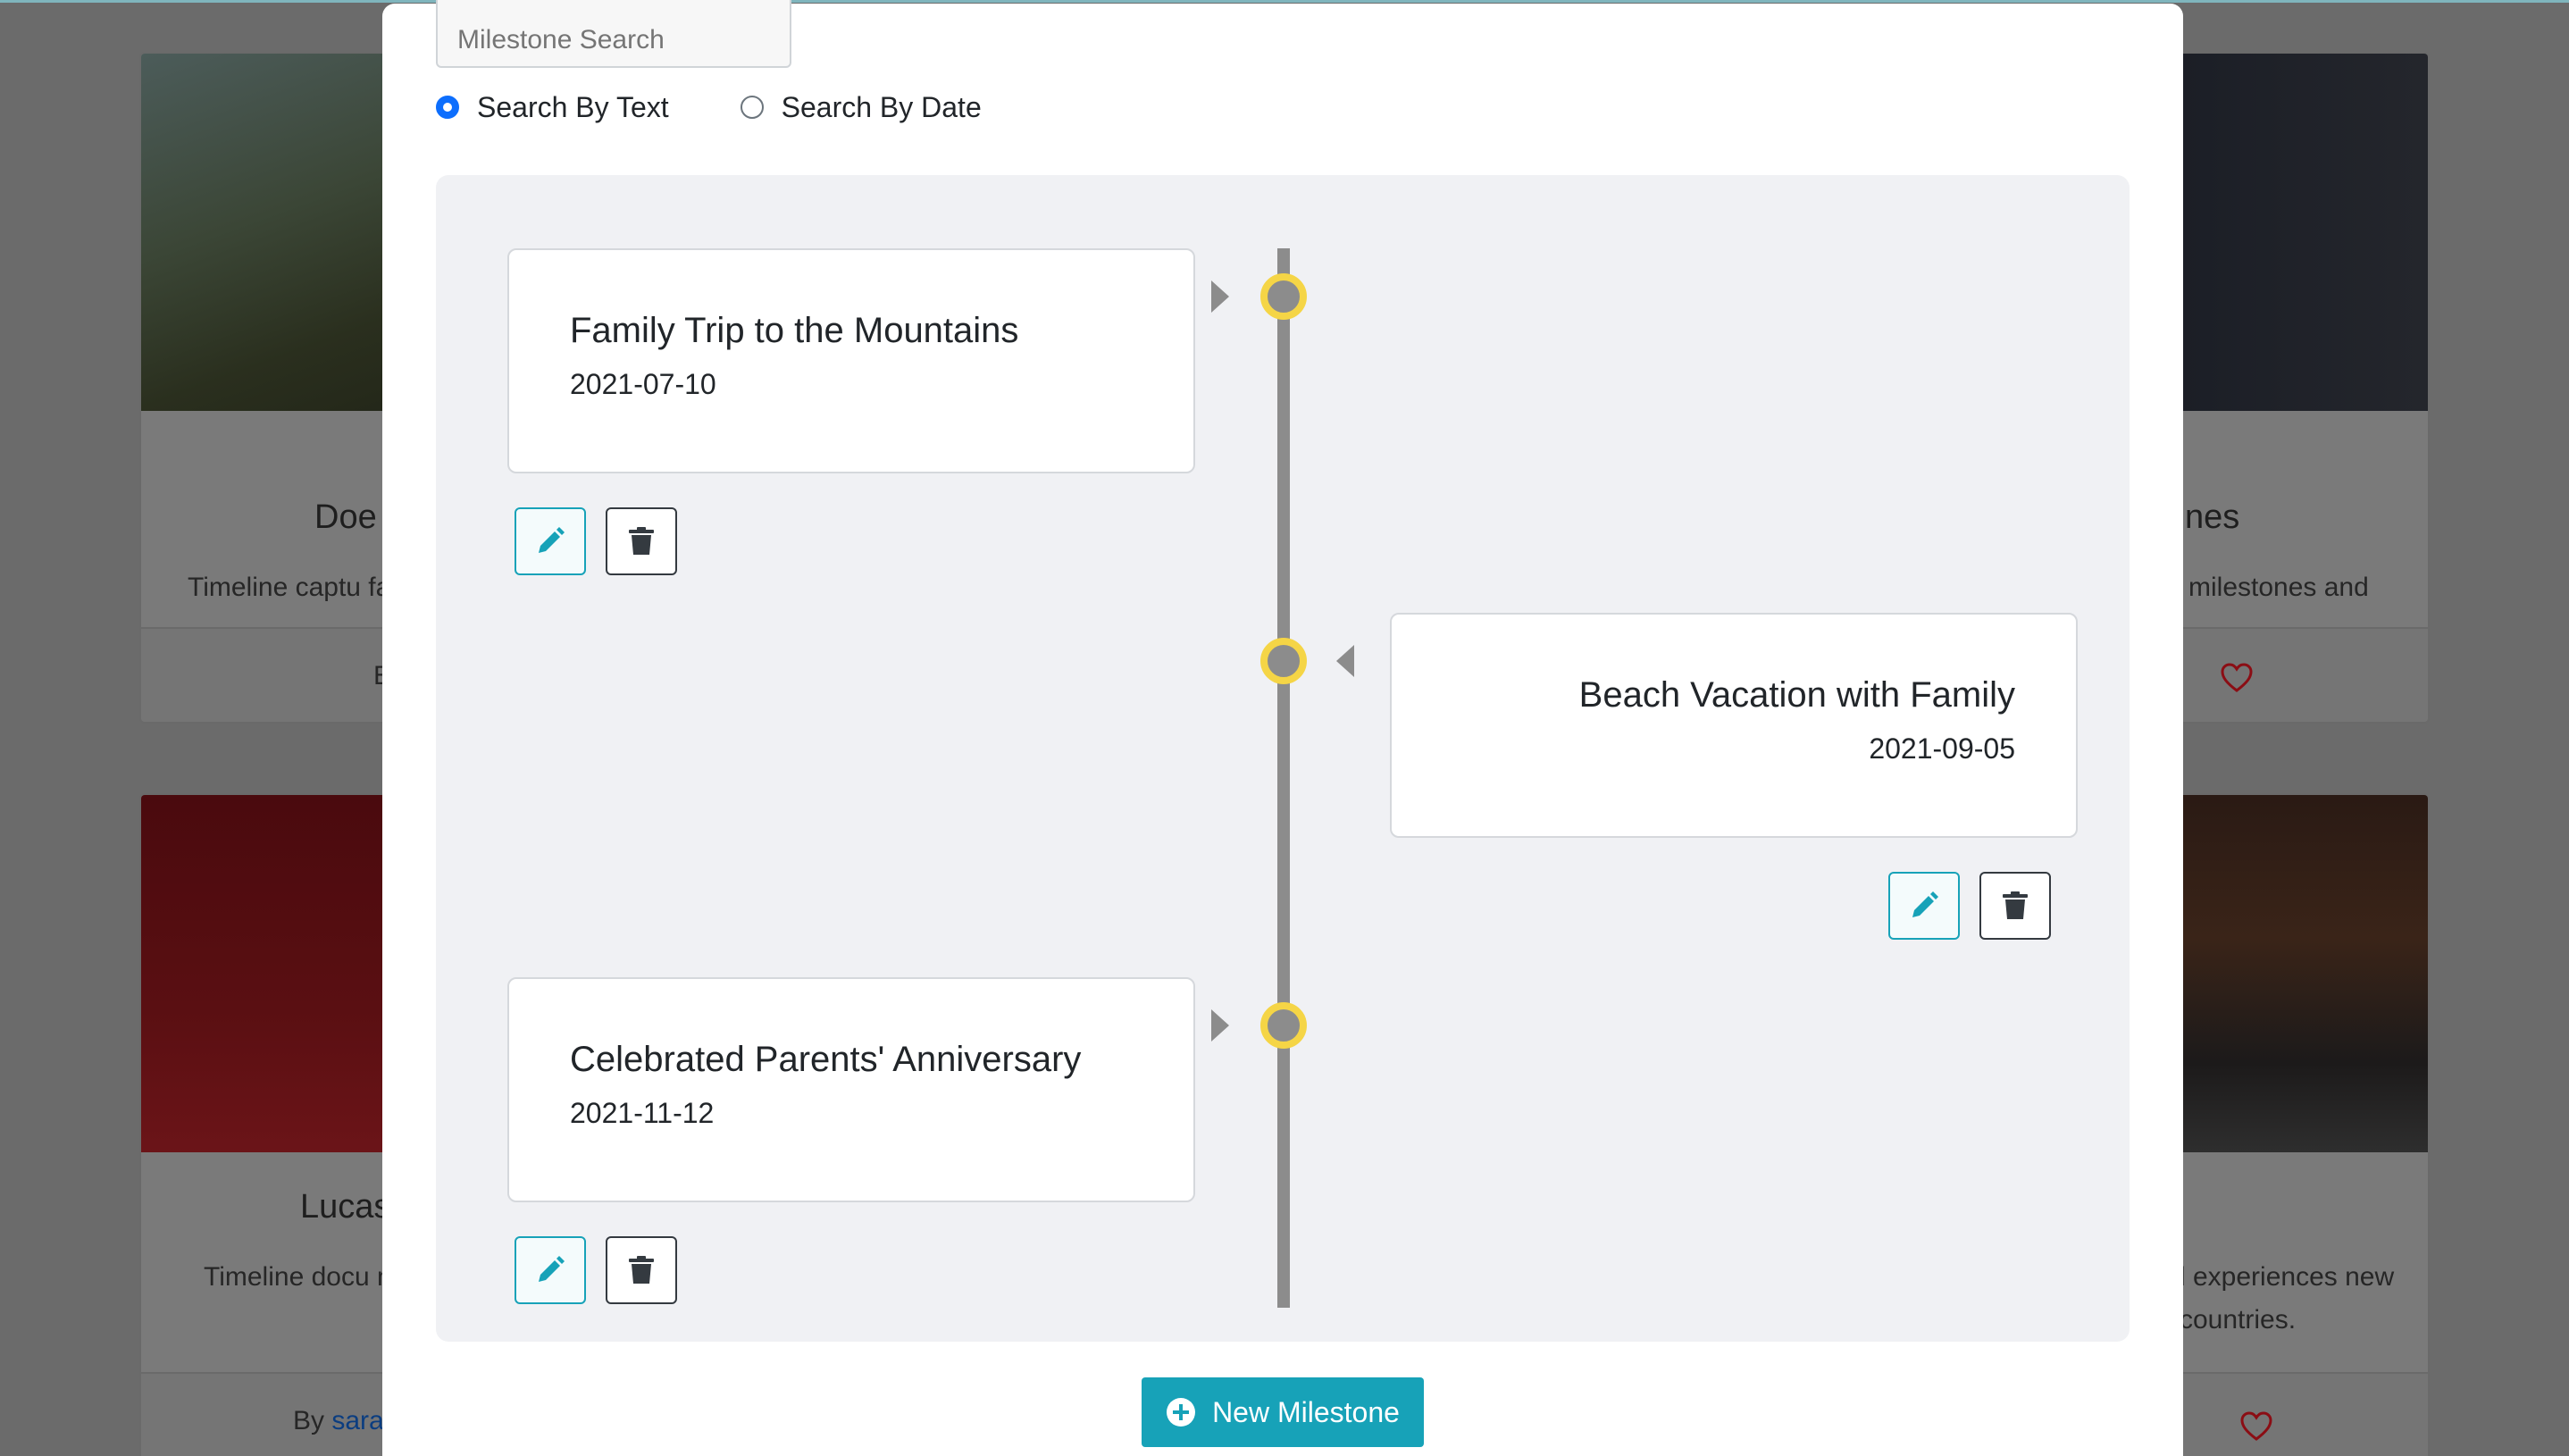 The image size is (2569, 1456). What do you see at coordinates (1181, 1412) in the screenshot?
I see `plus-circle-icon` at bounding box center [1181, 1412].